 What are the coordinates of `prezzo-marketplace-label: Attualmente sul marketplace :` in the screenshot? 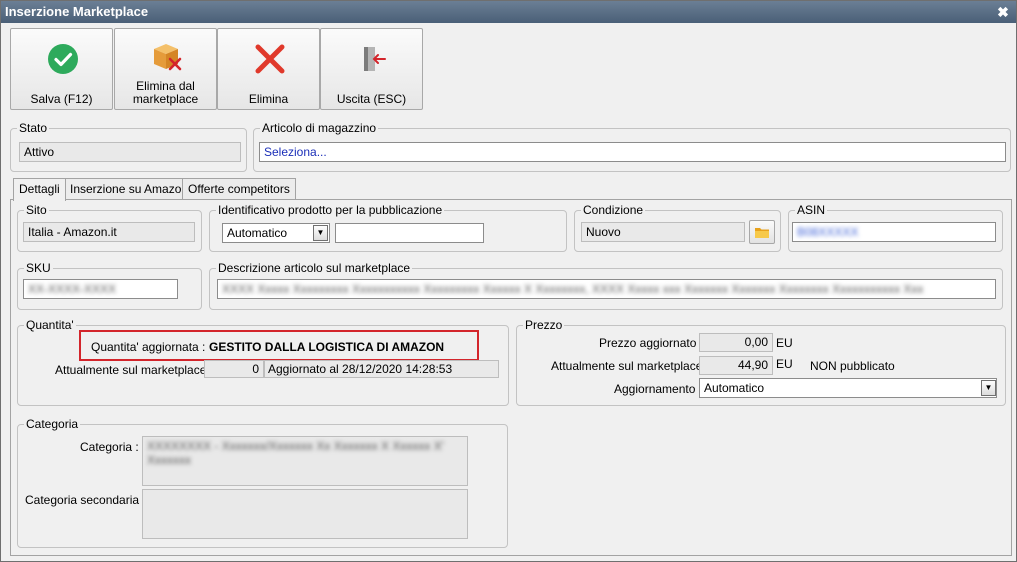 It's located at (630, 366).